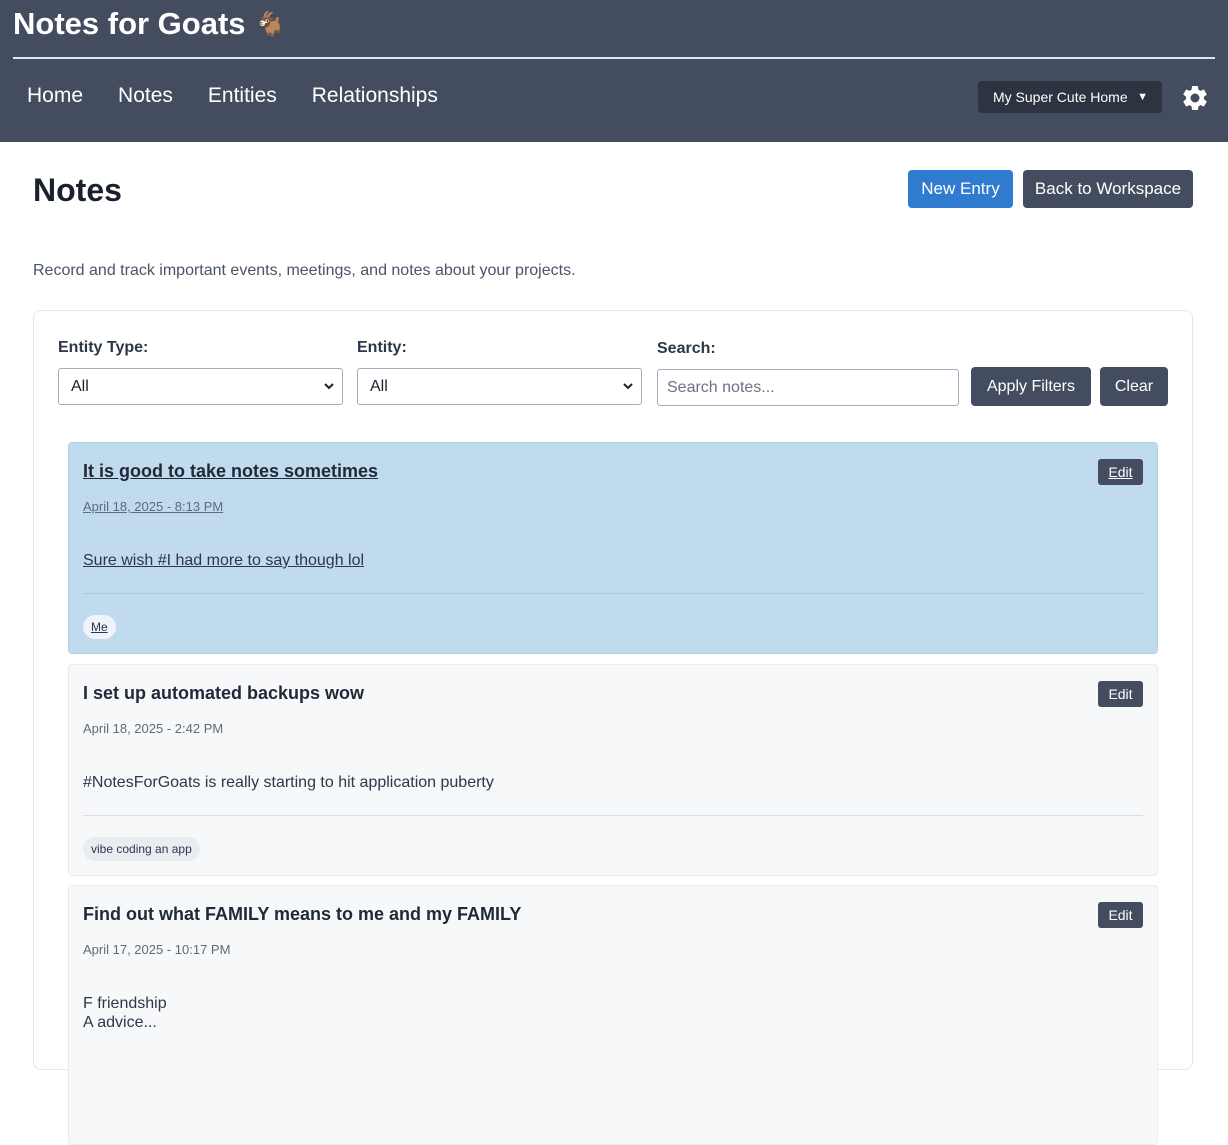 The height and width of the screenshot is (1145, 1228). What do you see at coordinates (129, 23) in the screenshot?
I see `app-title-text: Notes for Goats` at bounding box center [129, 23].